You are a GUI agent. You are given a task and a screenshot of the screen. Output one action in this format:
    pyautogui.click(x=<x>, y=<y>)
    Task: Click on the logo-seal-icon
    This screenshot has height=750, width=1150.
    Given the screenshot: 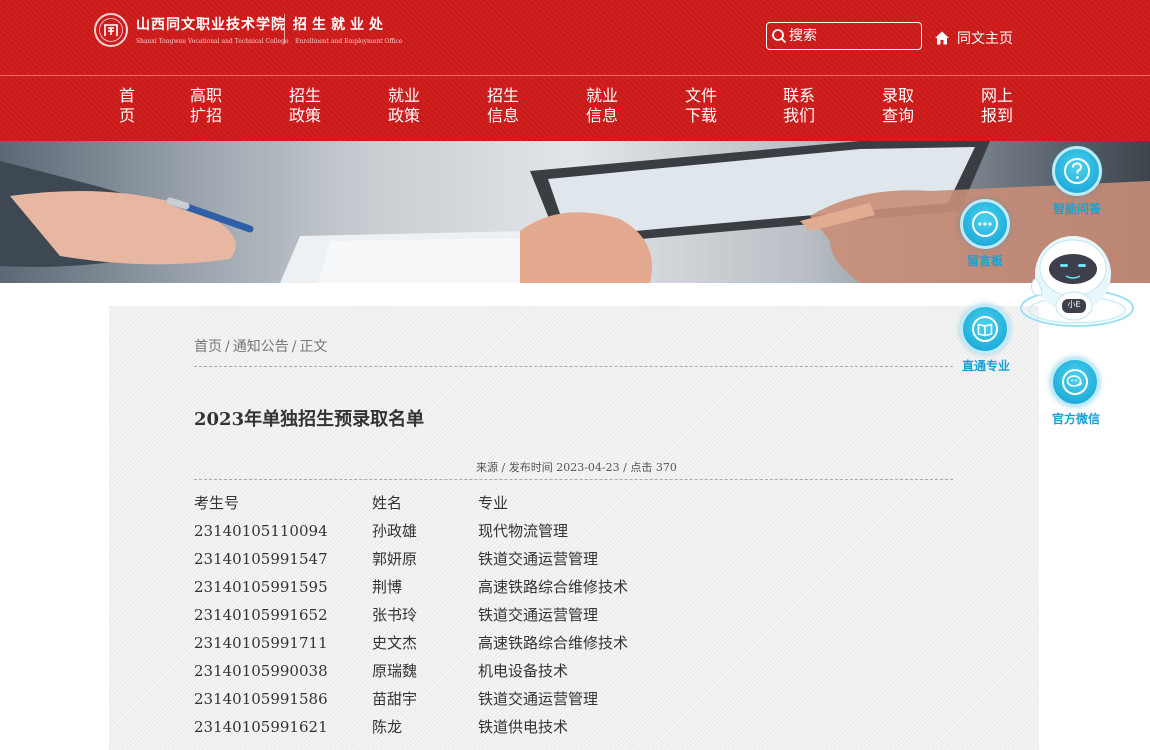 What is the action you would take?
    pyautogui.click(x=111, y=30)
    